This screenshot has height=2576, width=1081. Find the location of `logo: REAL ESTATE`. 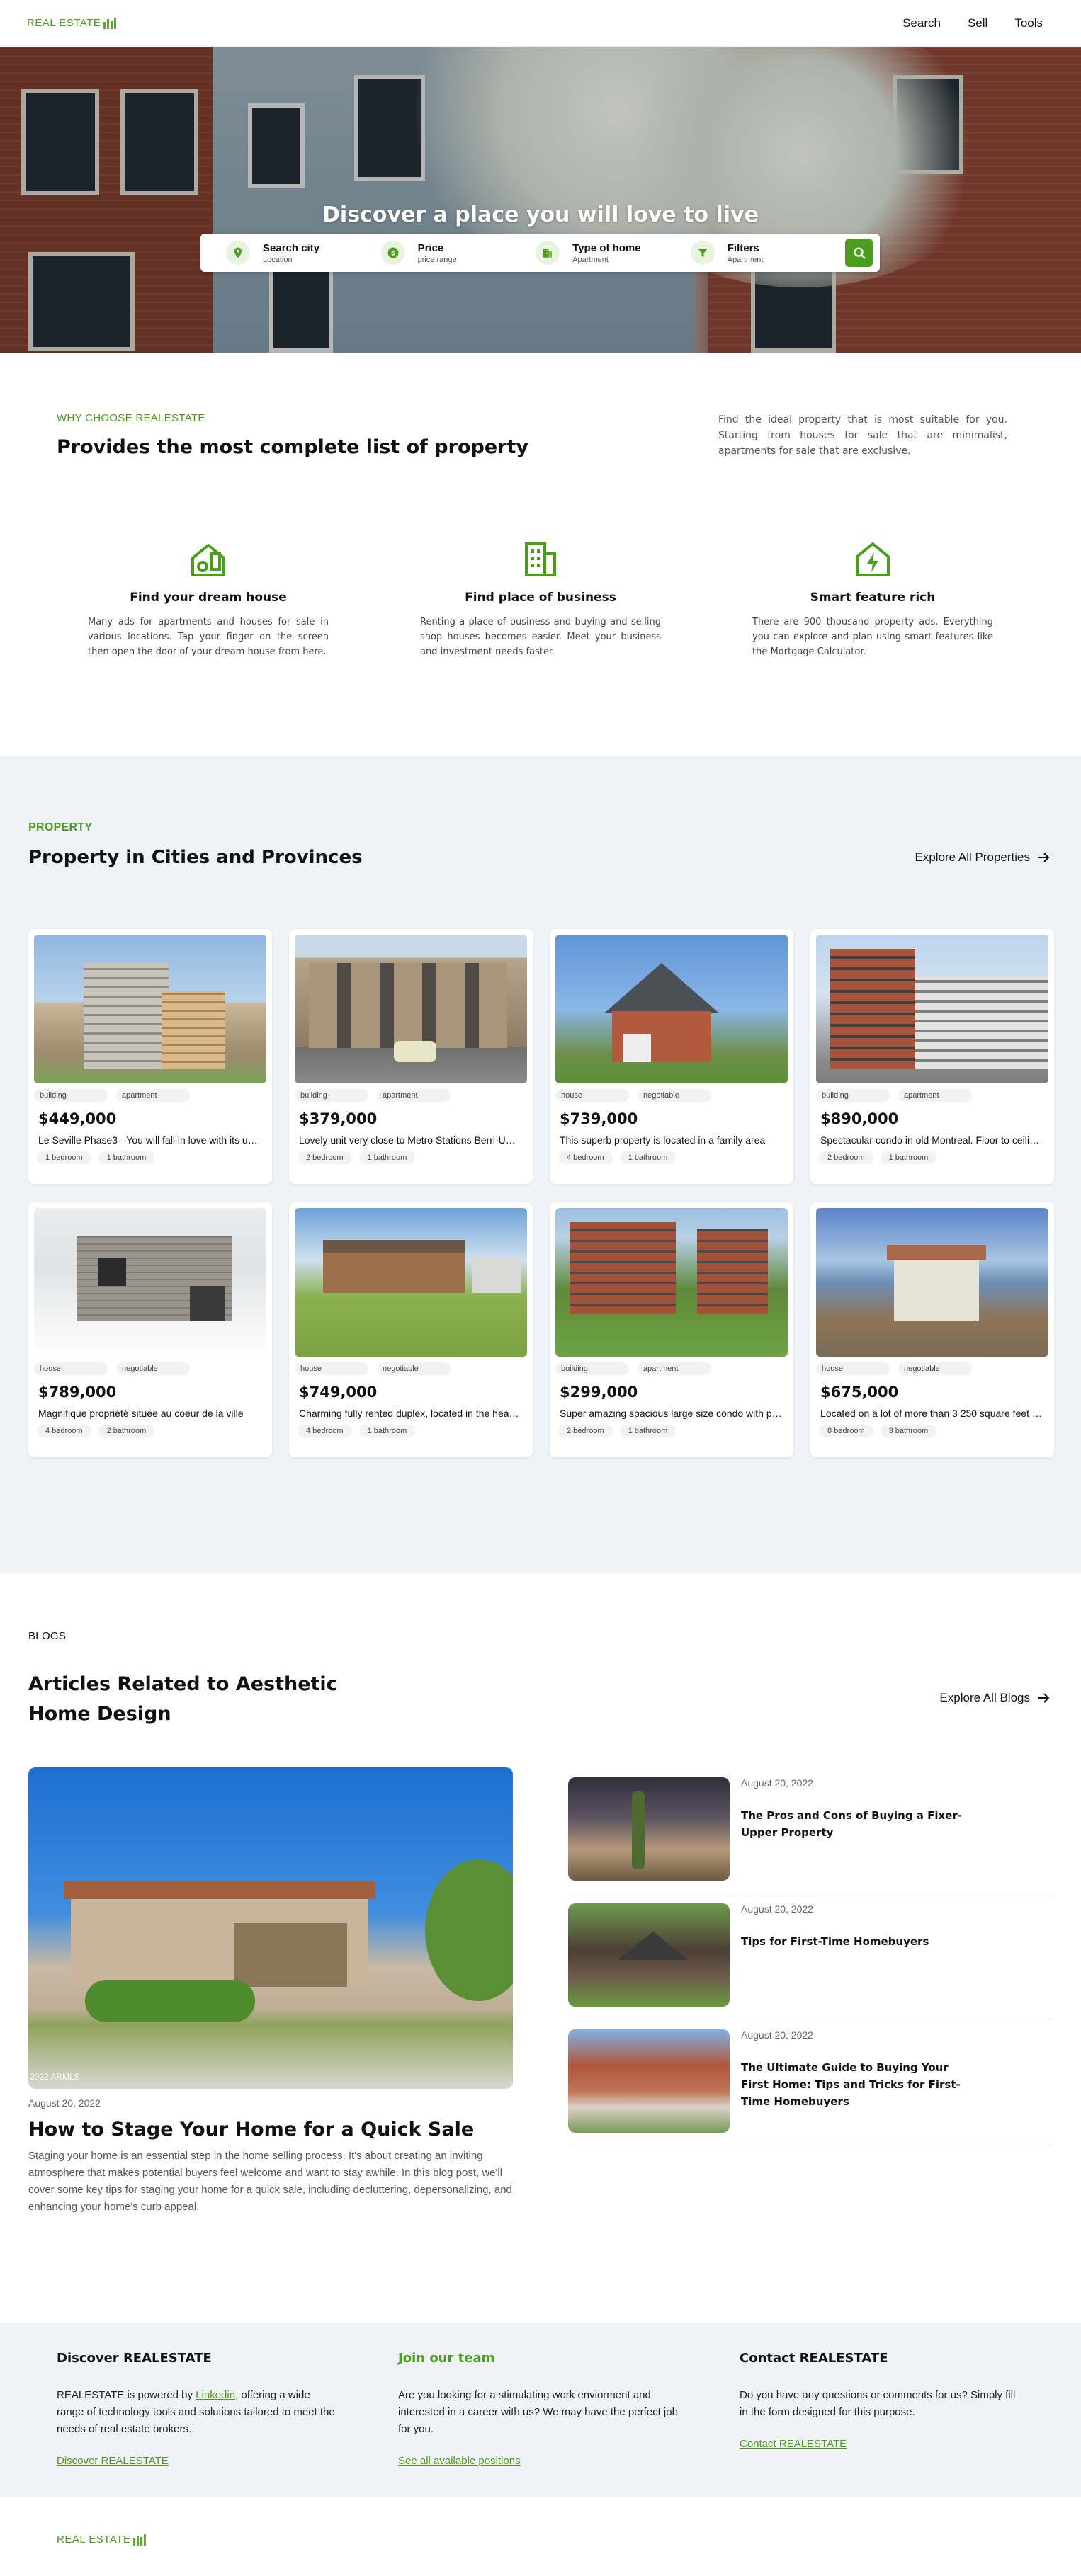

logo: REAL ESTATE is located at coordinates (72, 23).